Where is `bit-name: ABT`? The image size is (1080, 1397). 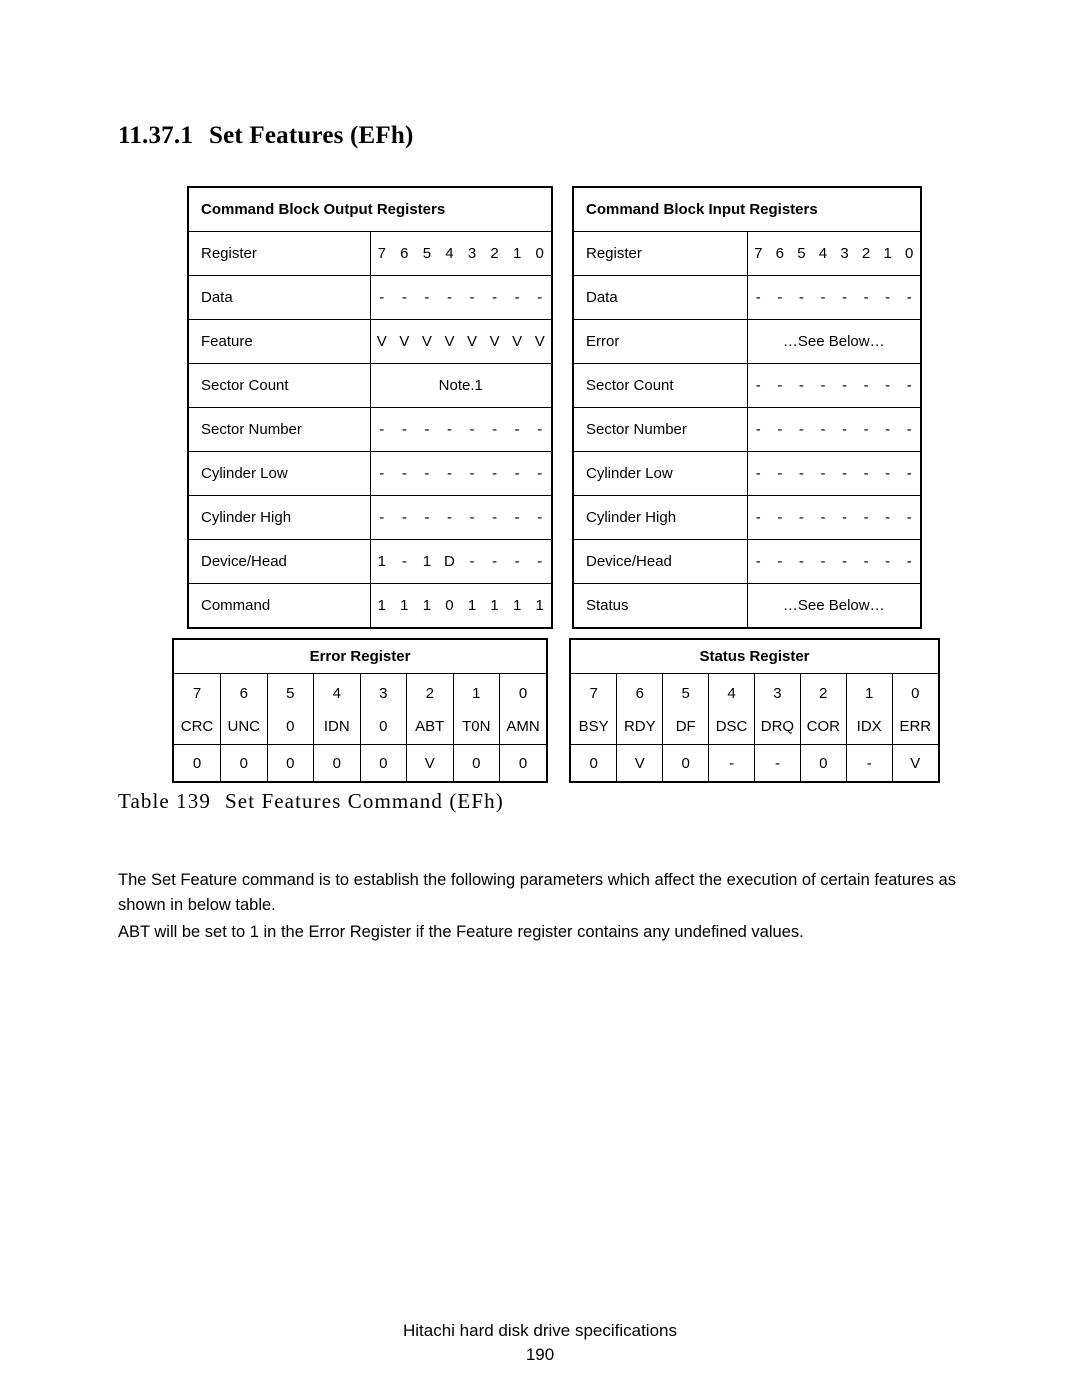
bit-name: ABT is located at coordinates (430, 726).